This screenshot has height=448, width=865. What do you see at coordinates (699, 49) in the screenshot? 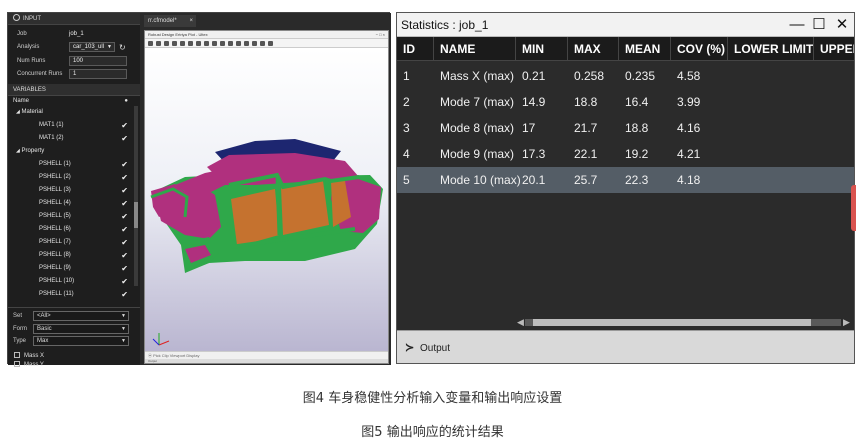
I see `col-cov: COV (%)` at bounding box center [699, 49].